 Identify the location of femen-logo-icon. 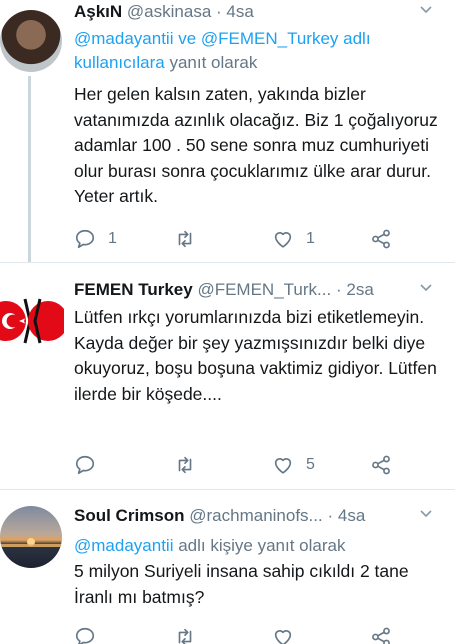
(34, 321).